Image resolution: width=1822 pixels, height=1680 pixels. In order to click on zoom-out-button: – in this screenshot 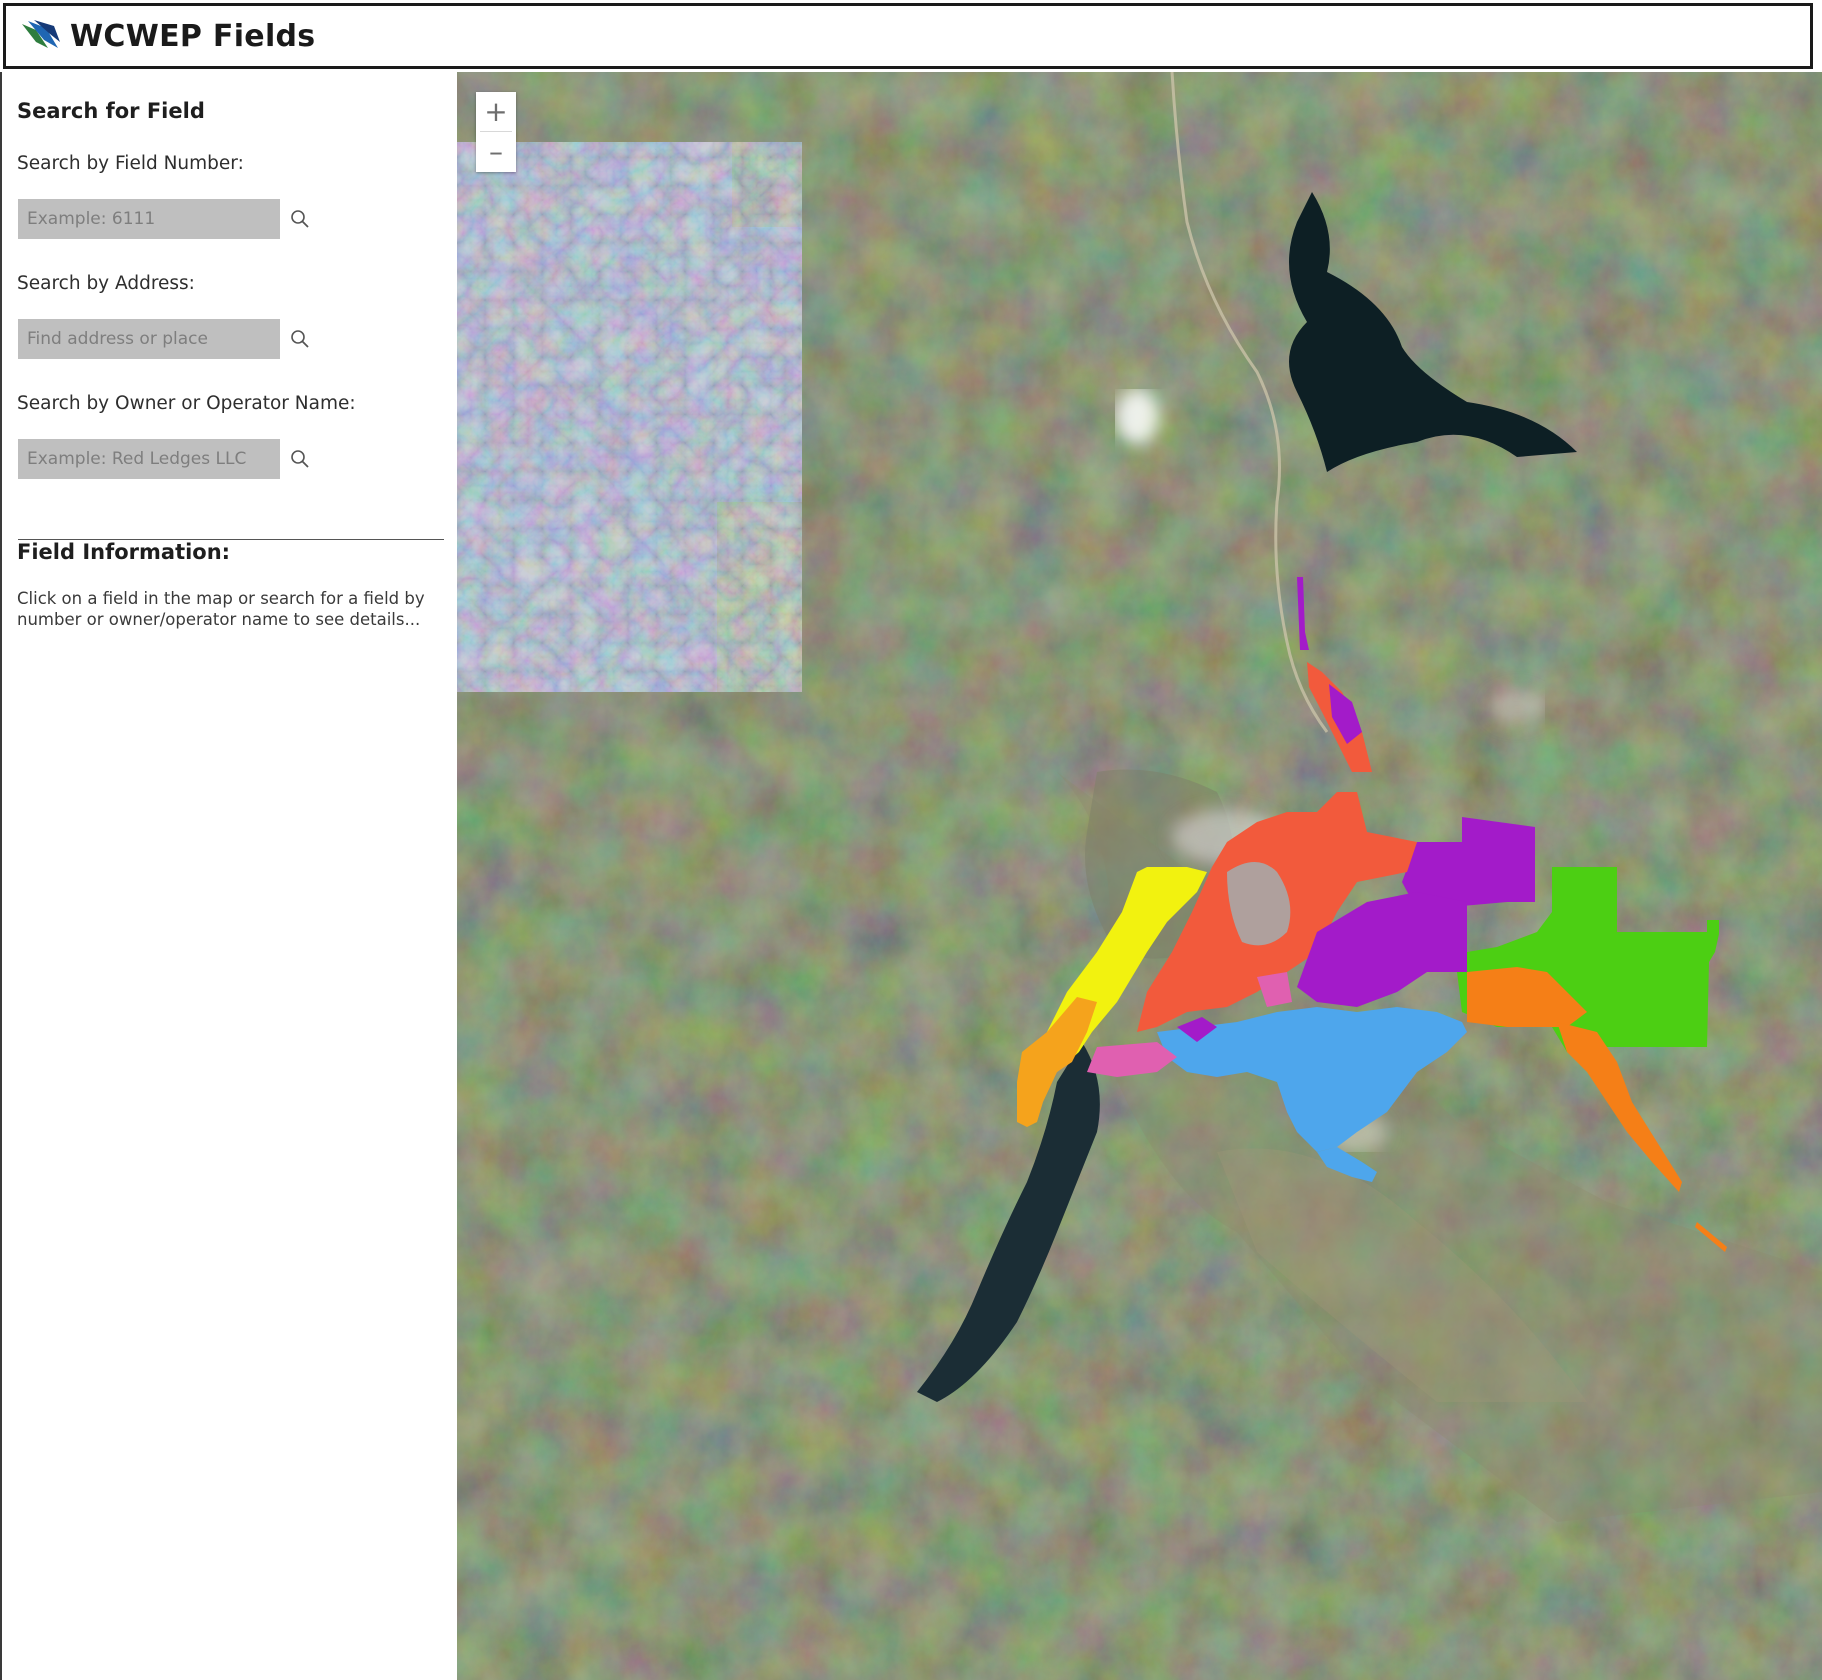, I will do `click(496, 151)`.